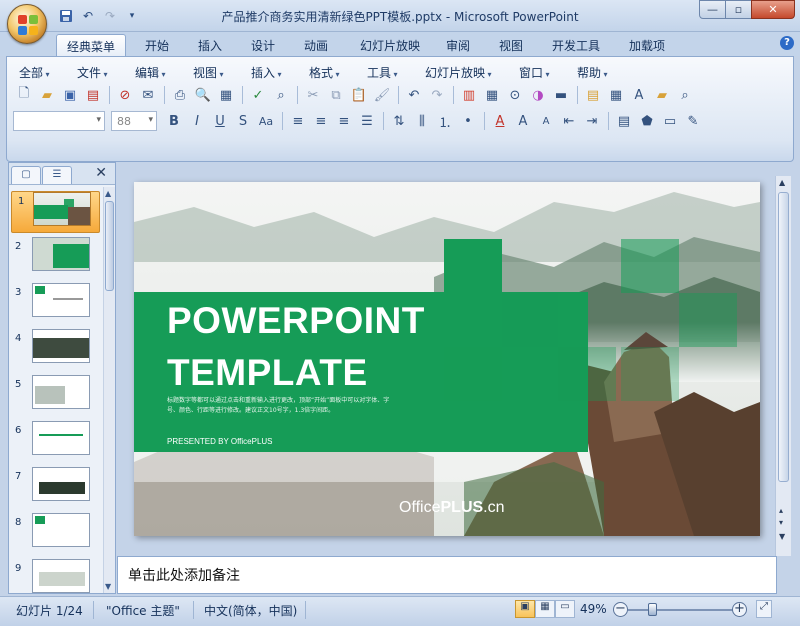 This screenshot has width=800, height=626. Describe the element at coordinates (24, 95) in the screenshot. I see `new-icon: 🗋` at that location.